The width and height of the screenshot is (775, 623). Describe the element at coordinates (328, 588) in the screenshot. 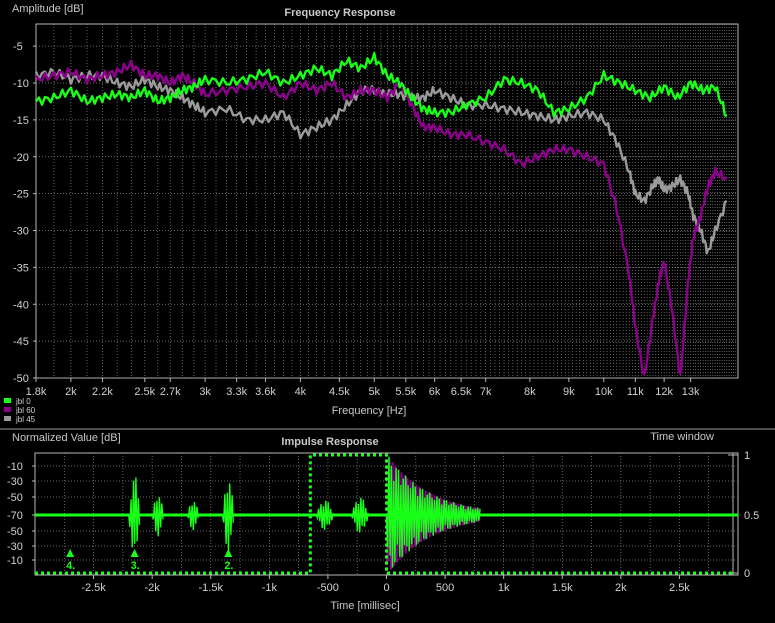

I see `ir-x-tick-label: -500` at that location.